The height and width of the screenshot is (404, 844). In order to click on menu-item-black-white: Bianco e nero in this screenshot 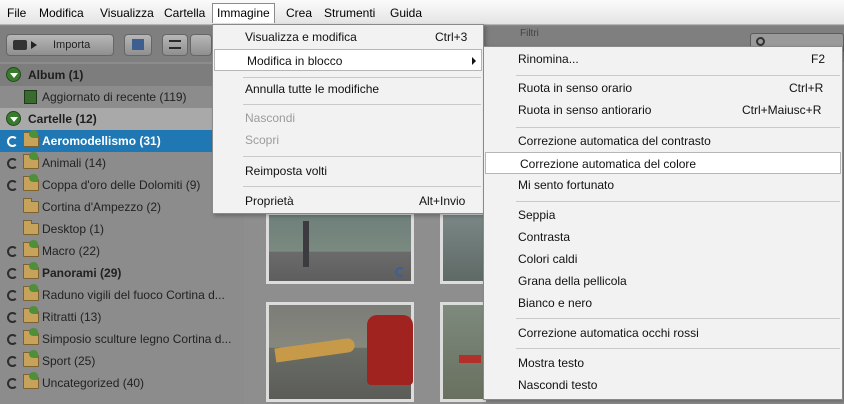, I will do `click(663, 303)`.